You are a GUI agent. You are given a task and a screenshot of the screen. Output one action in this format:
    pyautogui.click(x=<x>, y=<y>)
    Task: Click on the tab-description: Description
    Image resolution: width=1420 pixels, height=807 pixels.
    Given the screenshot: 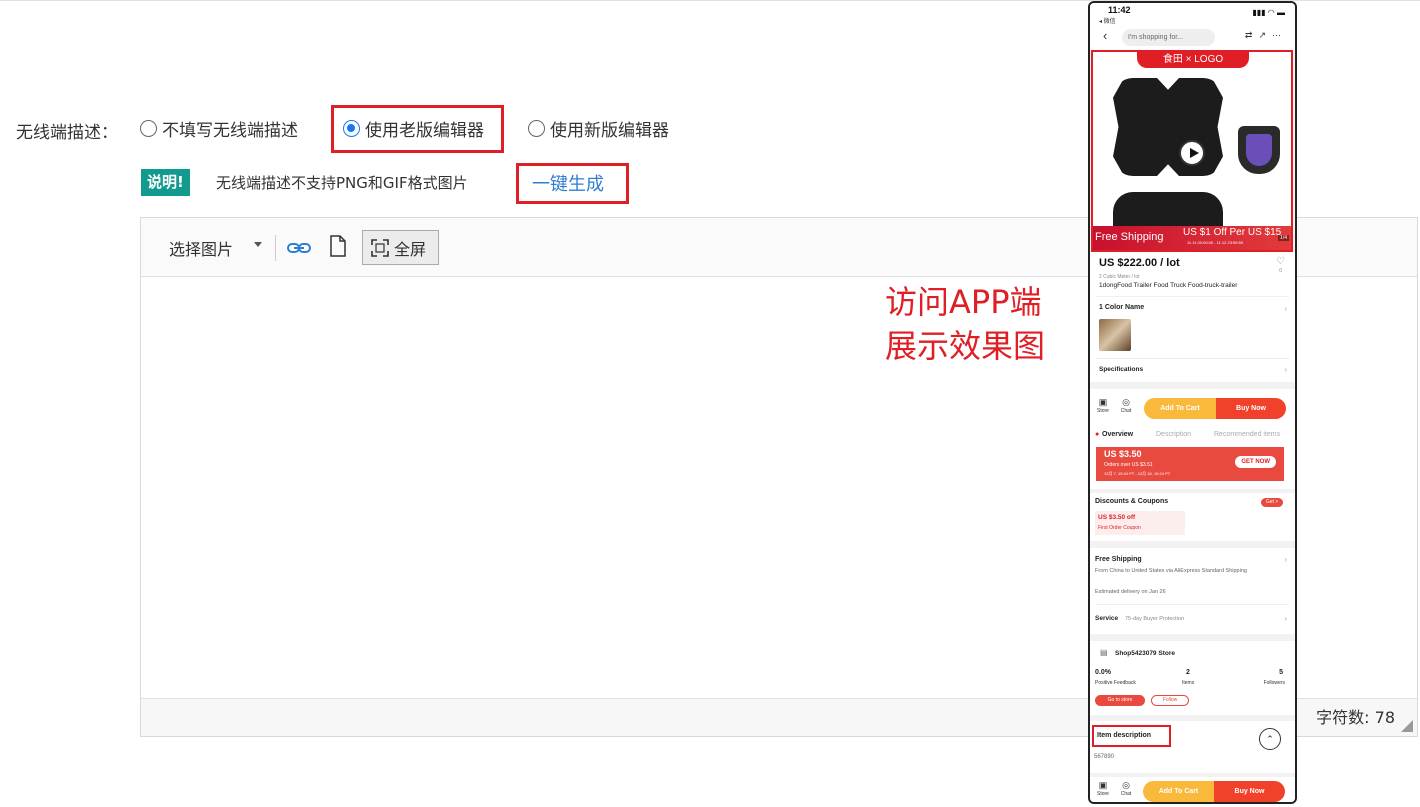 What is the action you would take?
    pyautogui.click(x=1173, y=434)
    